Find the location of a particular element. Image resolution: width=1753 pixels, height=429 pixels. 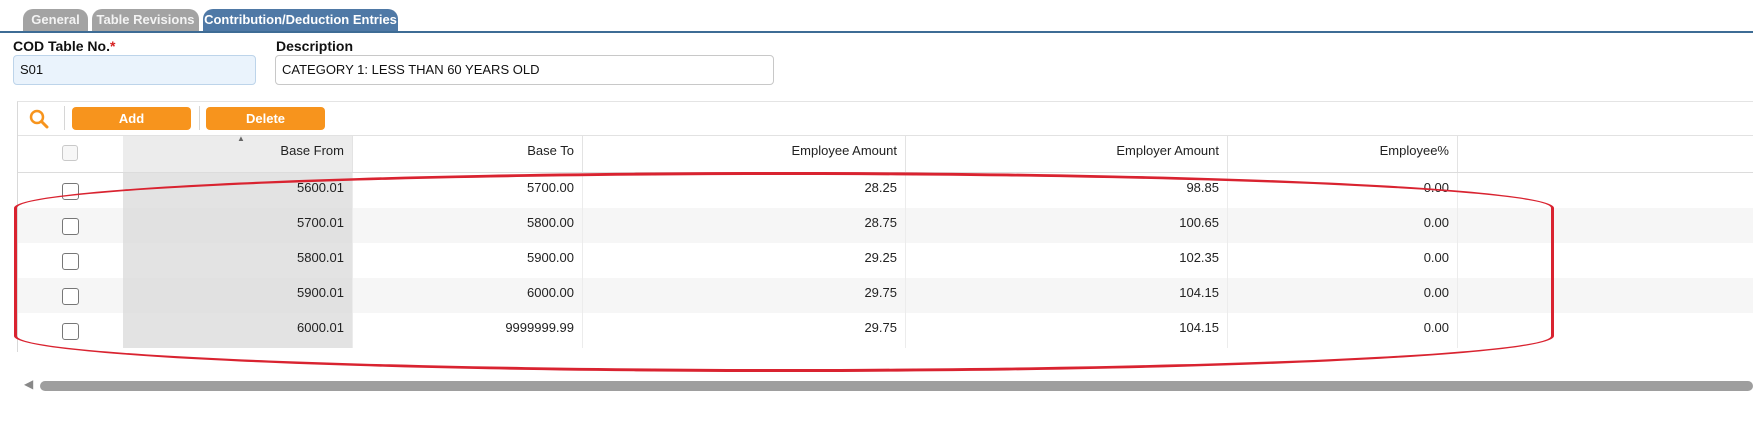

table-row: 5600.01 5700.00 28.25 98.85 0.00 is located at coordinates (885, 190).